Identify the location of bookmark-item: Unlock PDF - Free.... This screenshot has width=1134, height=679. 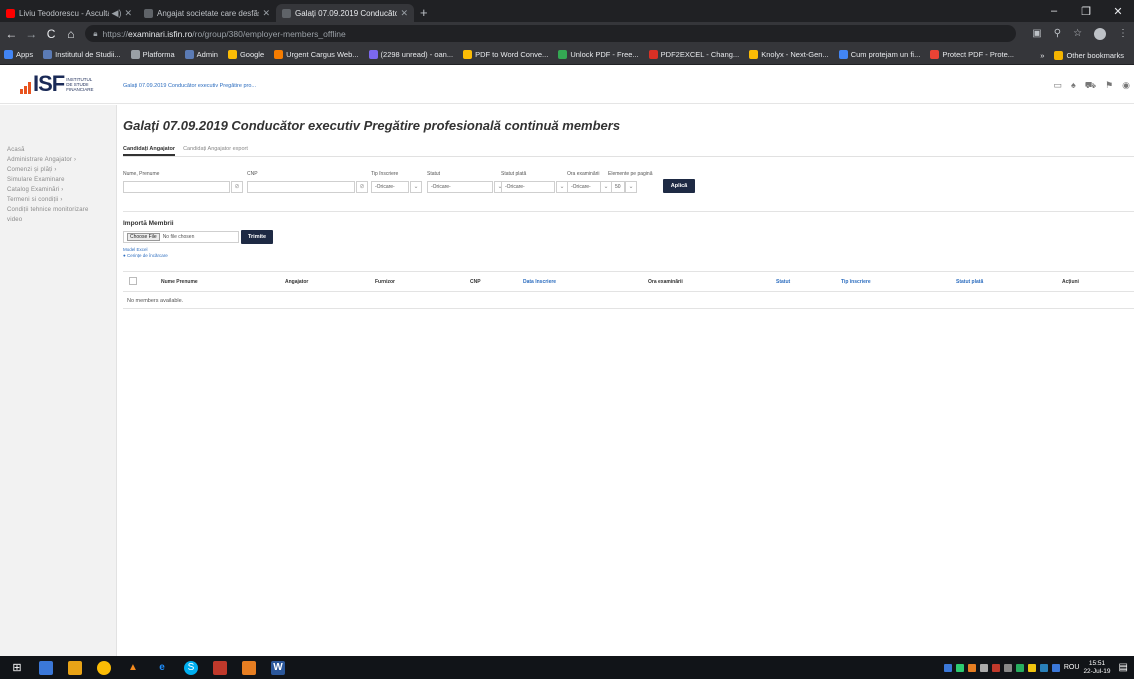
(598, 54).